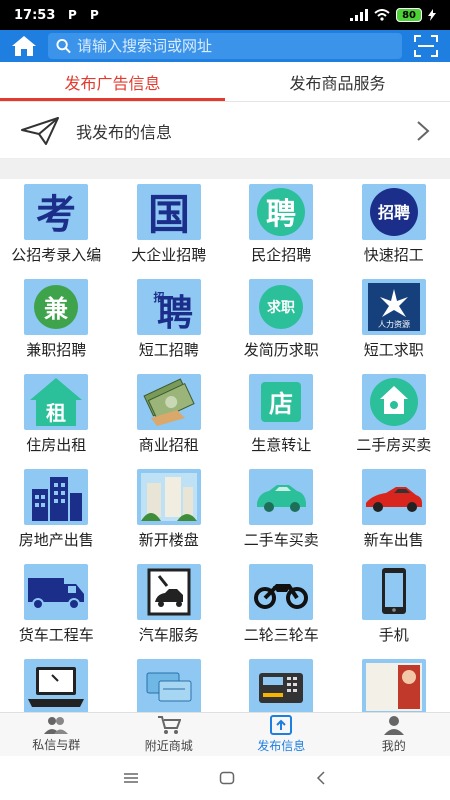  I want to click on poster-icon, so click(393, 685).